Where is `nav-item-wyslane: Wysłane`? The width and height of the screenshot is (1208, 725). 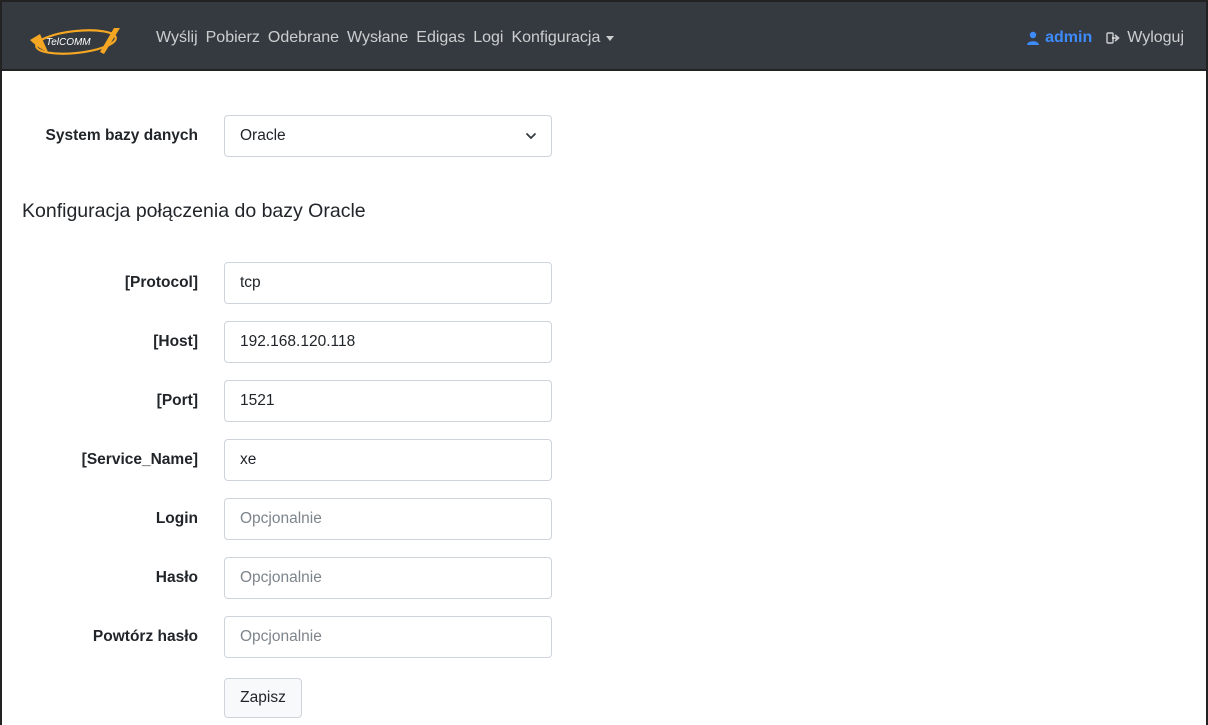
nav-item-wyslane: Wysłane is located at coordinates (377, 38).